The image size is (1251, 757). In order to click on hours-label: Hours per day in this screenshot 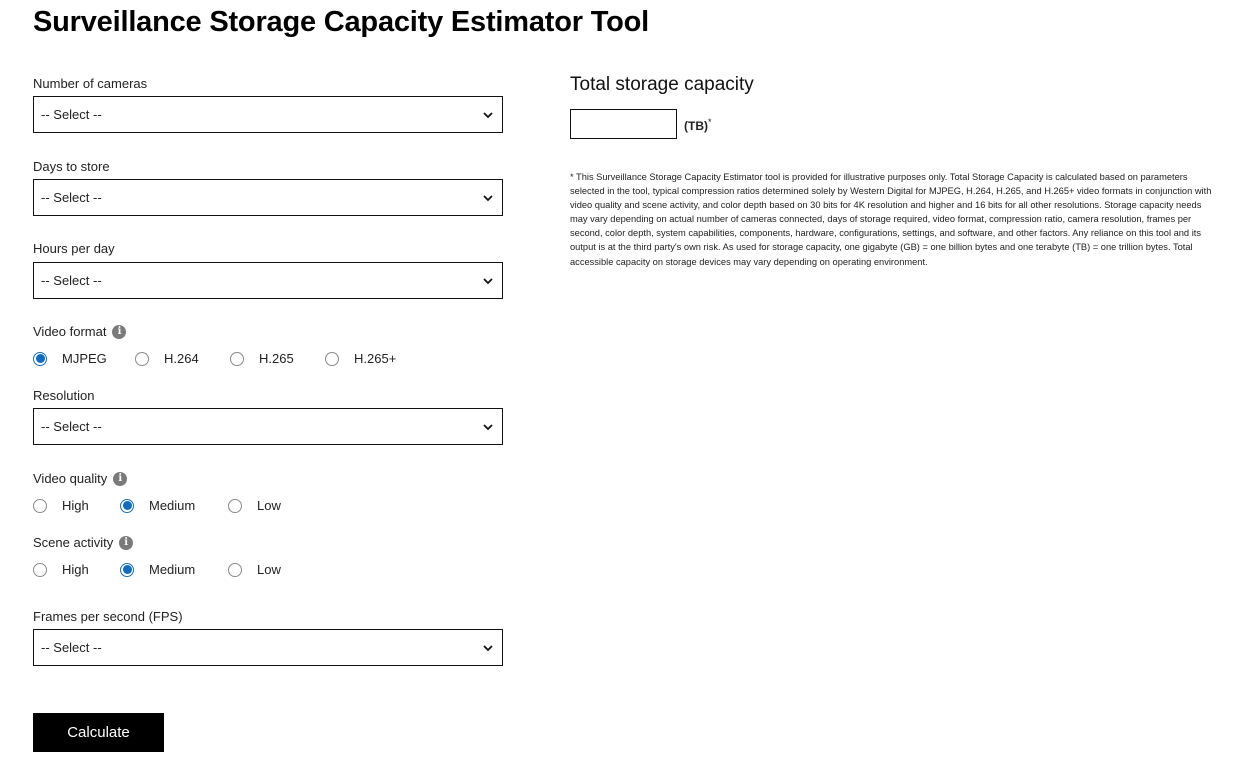, I will do `click(74, 248)`.